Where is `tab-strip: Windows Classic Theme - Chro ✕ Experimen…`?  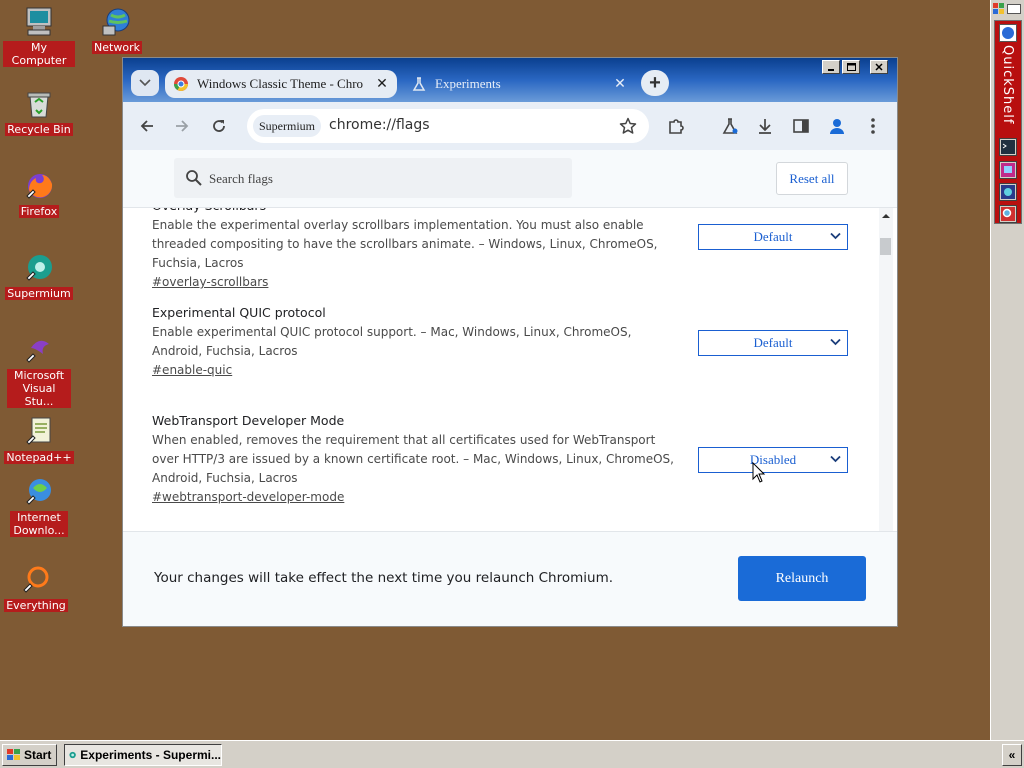
tab-strip: Windows Classic Theme - Chro ✕ Experimen… is located at coordinates (510, 82).